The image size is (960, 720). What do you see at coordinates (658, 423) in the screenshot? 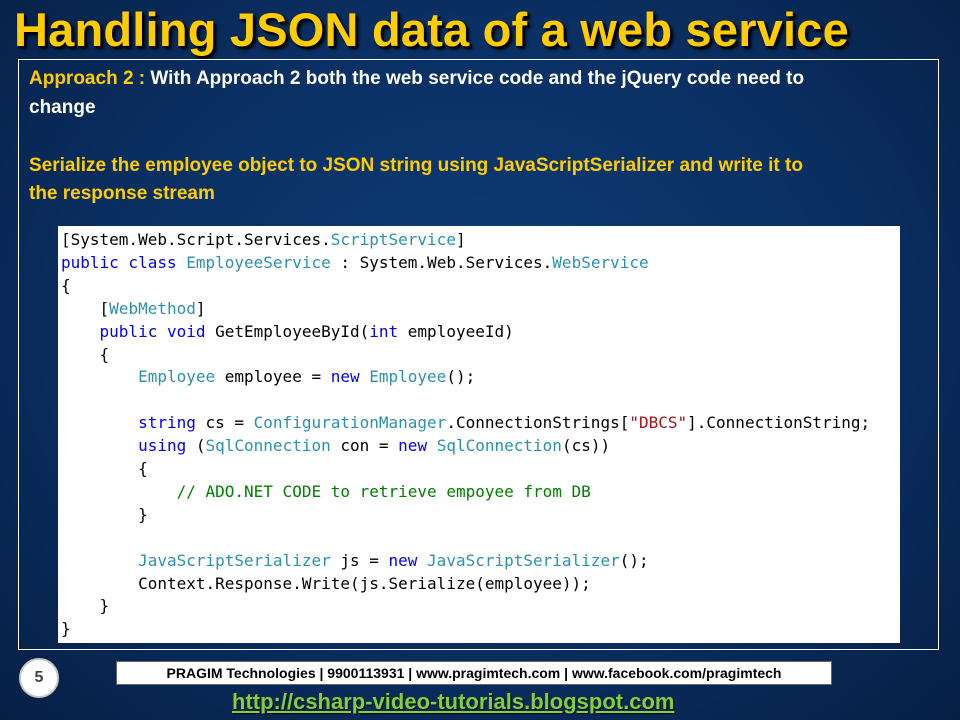
I see `code-token: "DBCS"` at bounding box center [658, 423].